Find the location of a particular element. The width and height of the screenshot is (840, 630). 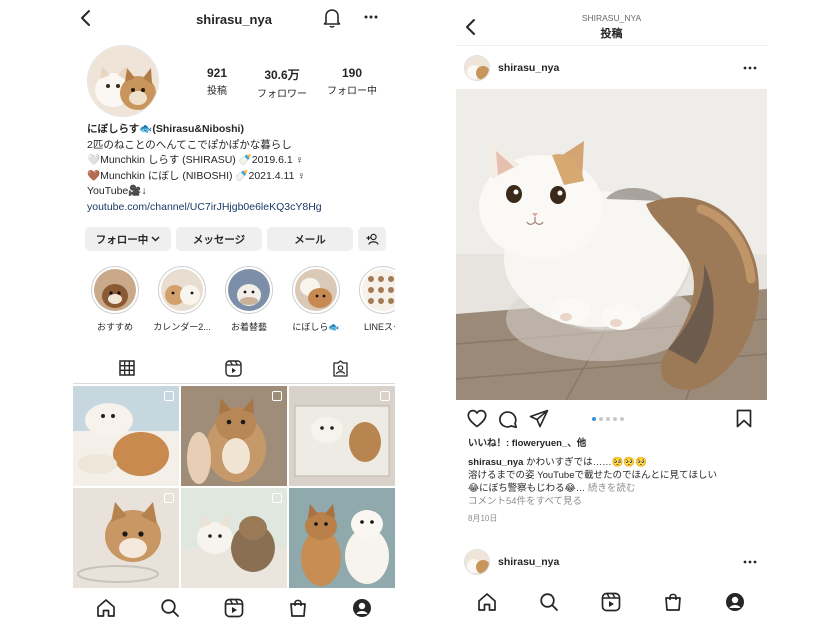

post-date: 8月10日 is located at coordinates (483, 518).